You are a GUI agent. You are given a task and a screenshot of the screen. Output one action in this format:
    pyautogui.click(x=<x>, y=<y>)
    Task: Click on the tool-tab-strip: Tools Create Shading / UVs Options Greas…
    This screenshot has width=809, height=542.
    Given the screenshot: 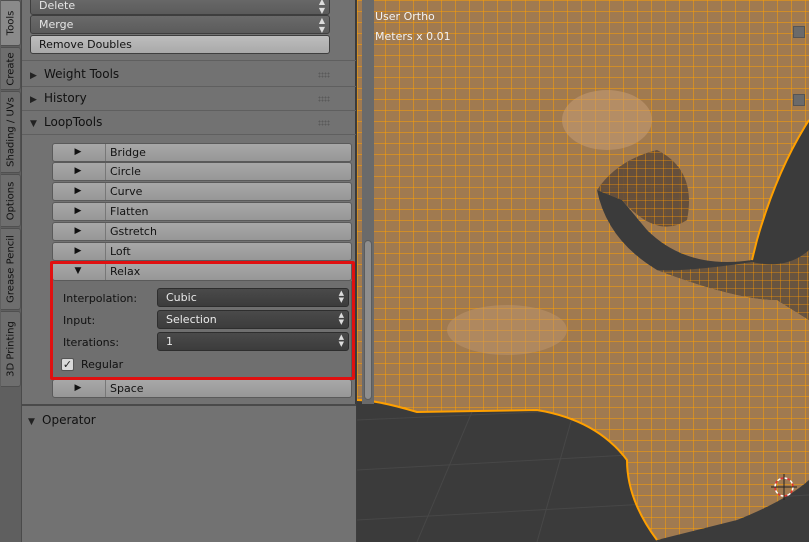 What is the action you would take?
    pyautogui.click(x=11, y=271)
    